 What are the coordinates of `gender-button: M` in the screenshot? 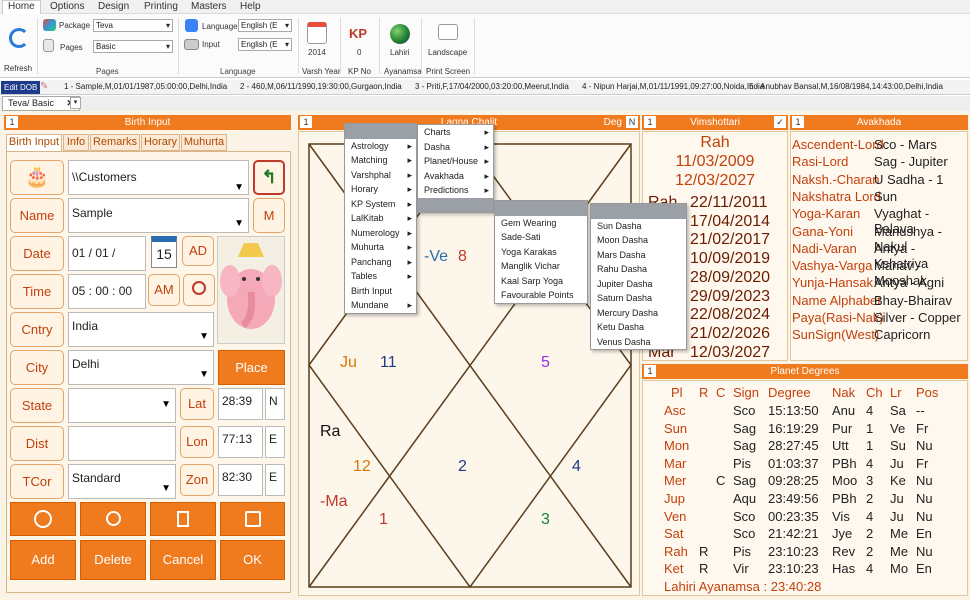 It's located at (269, 215).